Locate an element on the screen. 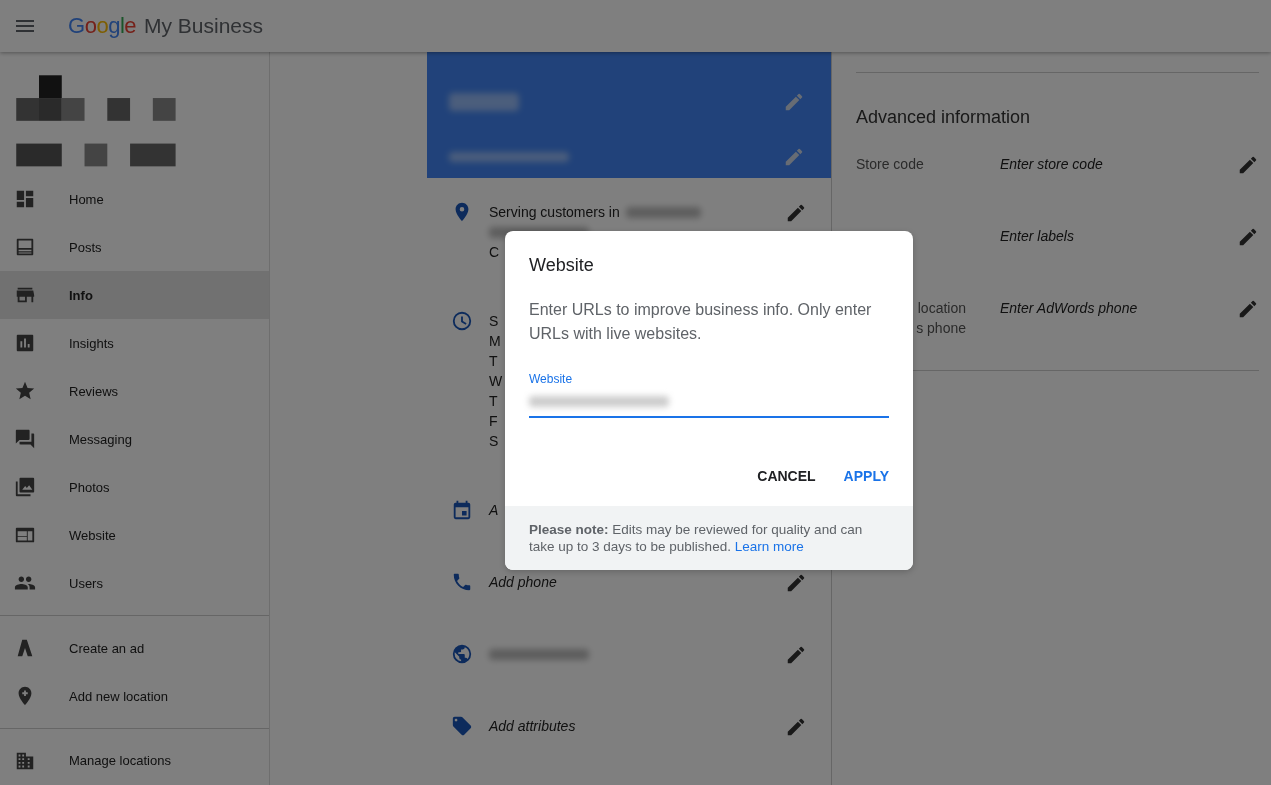  menu-icon is located at coordinates (25, 26).